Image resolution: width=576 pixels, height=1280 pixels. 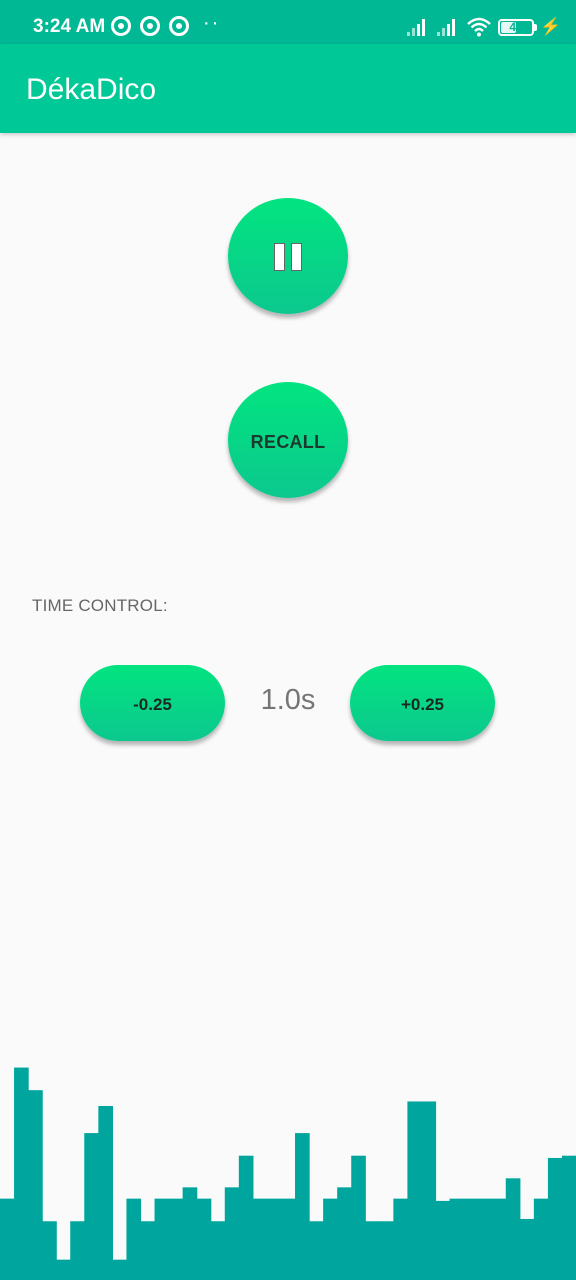 I want to click on increase-time-label: +0.25, so click(x=422, y=704).